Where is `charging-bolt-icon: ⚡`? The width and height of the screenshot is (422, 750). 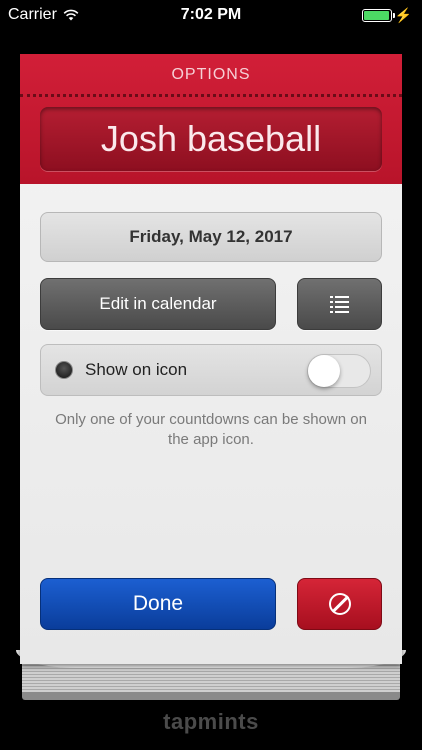 charging-bolt-icon: ⚡ is located at coordinates (403, 15).